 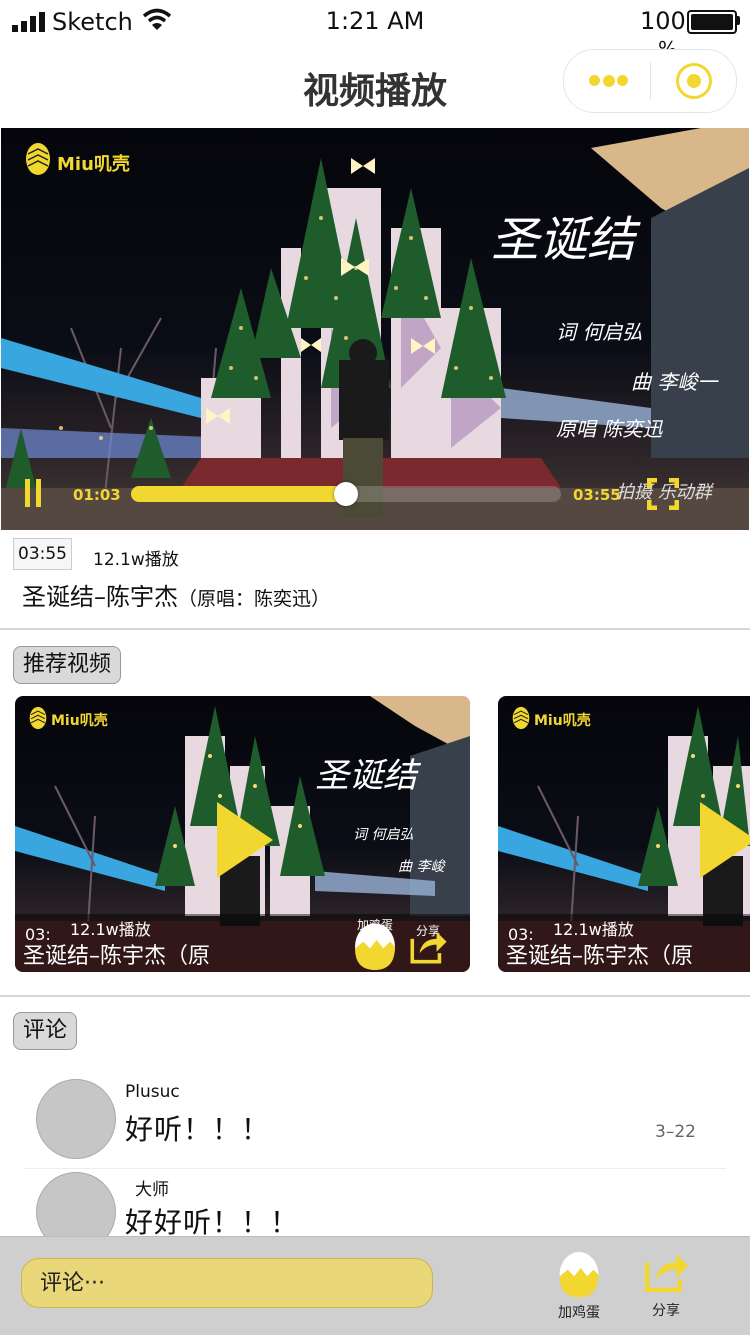 What do you see at coordinates (198, 1129) in the screenshot?
I see `comment-text: 好听！！！` at bounding box center [198, 1129].